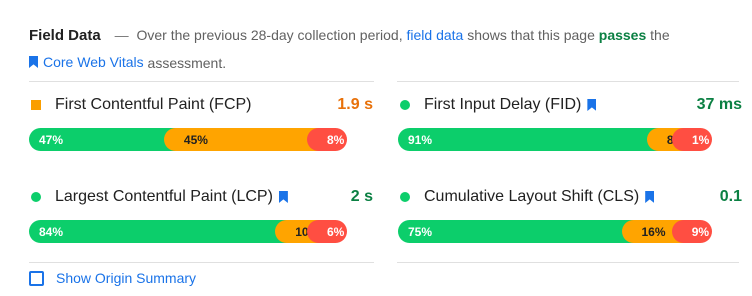 This screenshot has height=296, width=752. I want to click on slow-segment: 1%, so click(691, 139).